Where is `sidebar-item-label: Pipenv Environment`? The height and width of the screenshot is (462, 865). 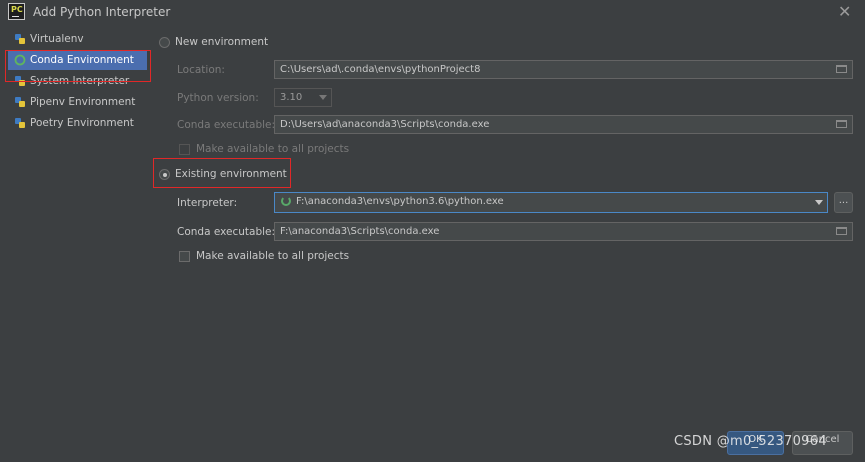 sidebar-item-label: Pipenv Environment is located at coordinates (83, 102).